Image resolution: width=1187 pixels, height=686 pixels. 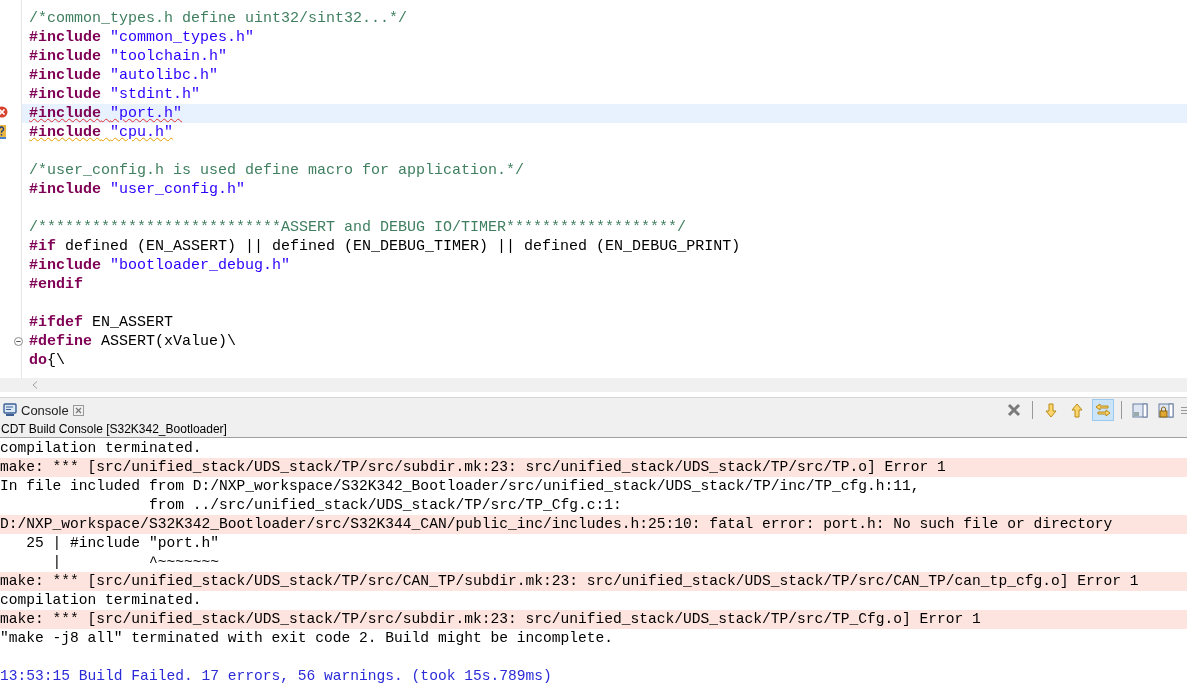 What do you see at coordinates (218, 18) in the screenshot?
I see `code-line: /*common_types.h define uint32/sint32...*/` at bounding box center [218, 18].